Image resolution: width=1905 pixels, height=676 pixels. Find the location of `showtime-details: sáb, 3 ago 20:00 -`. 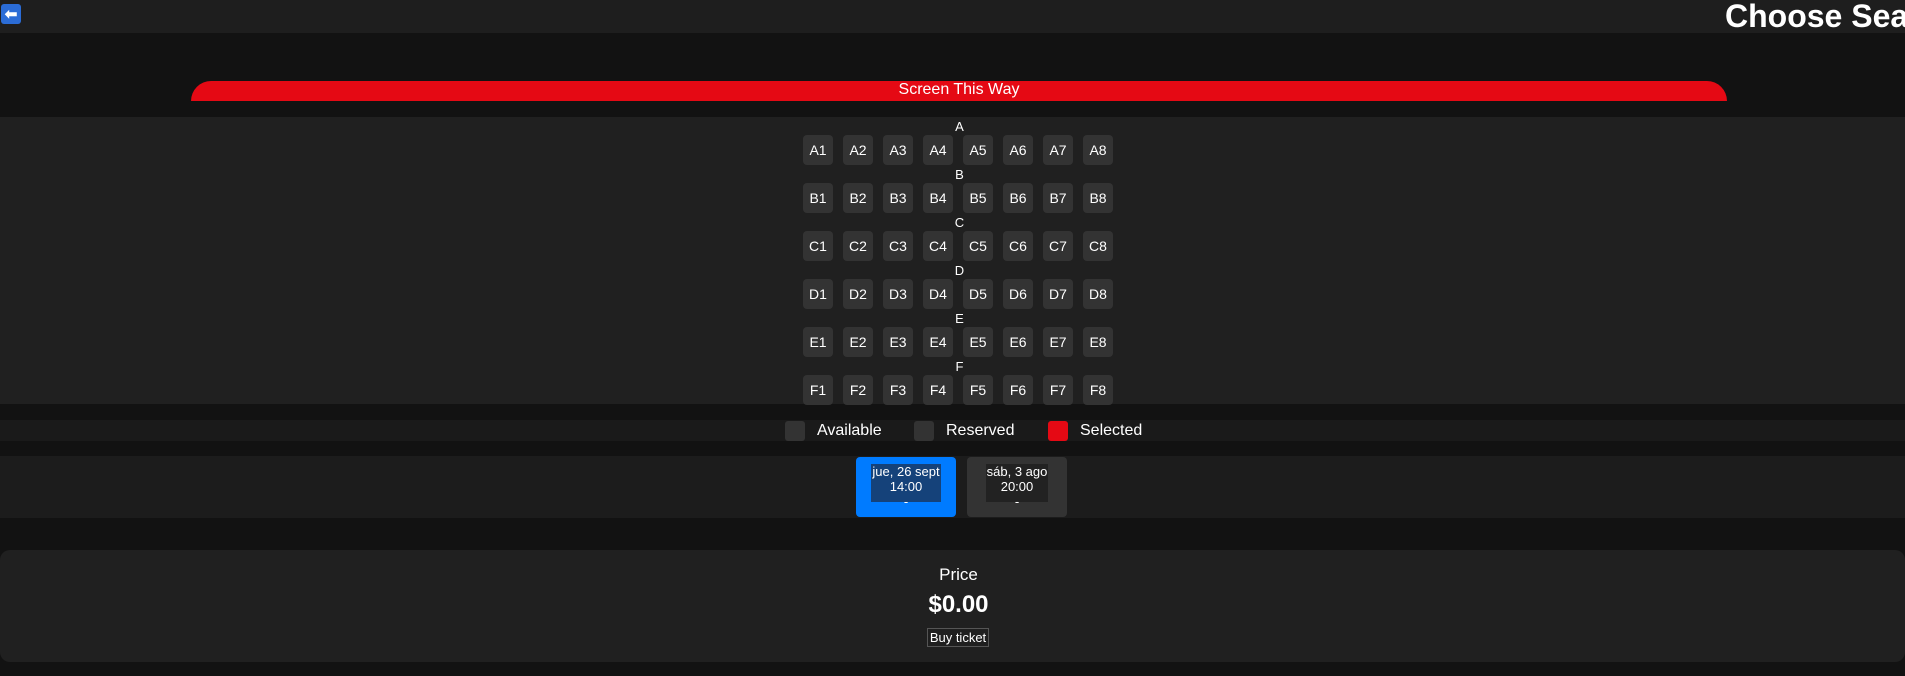

showtime-details: sáb, 3 ago 20:00 - is located at coordinates (1017, 486).